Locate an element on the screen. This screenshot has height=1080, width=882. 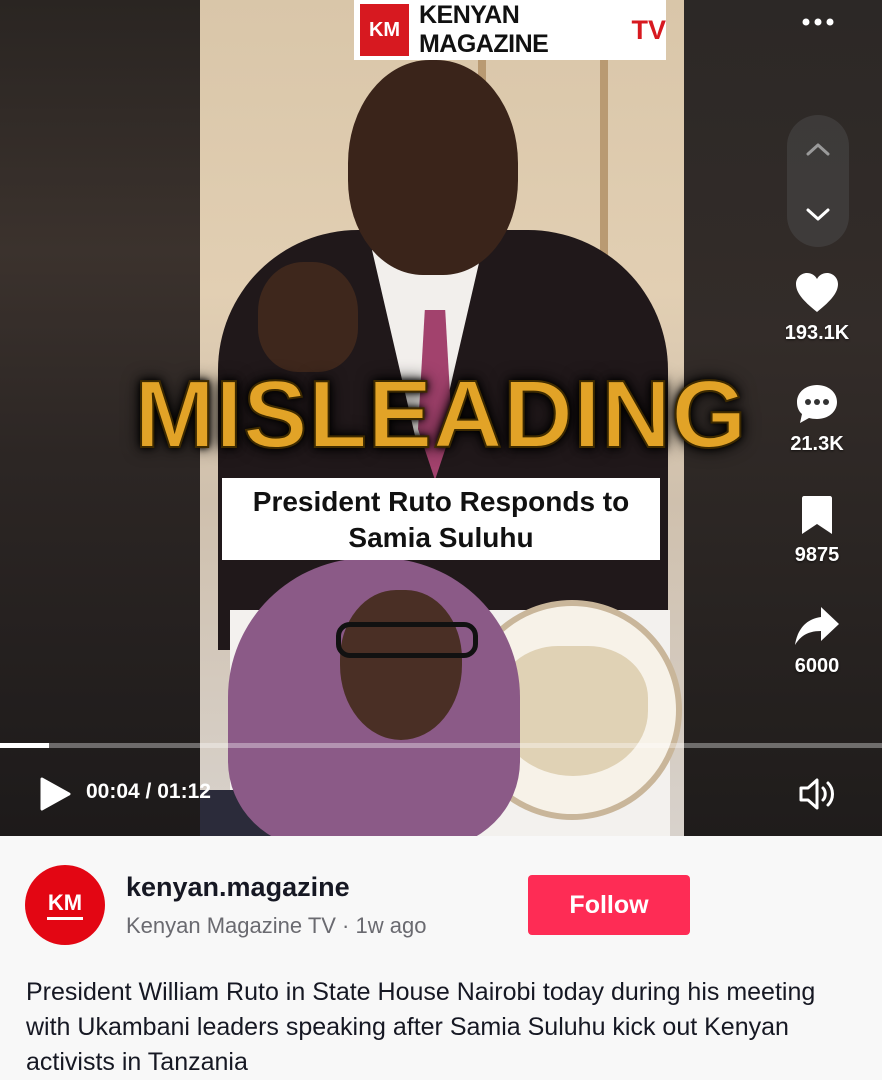
share-icon is located at coordinates (817, 626).